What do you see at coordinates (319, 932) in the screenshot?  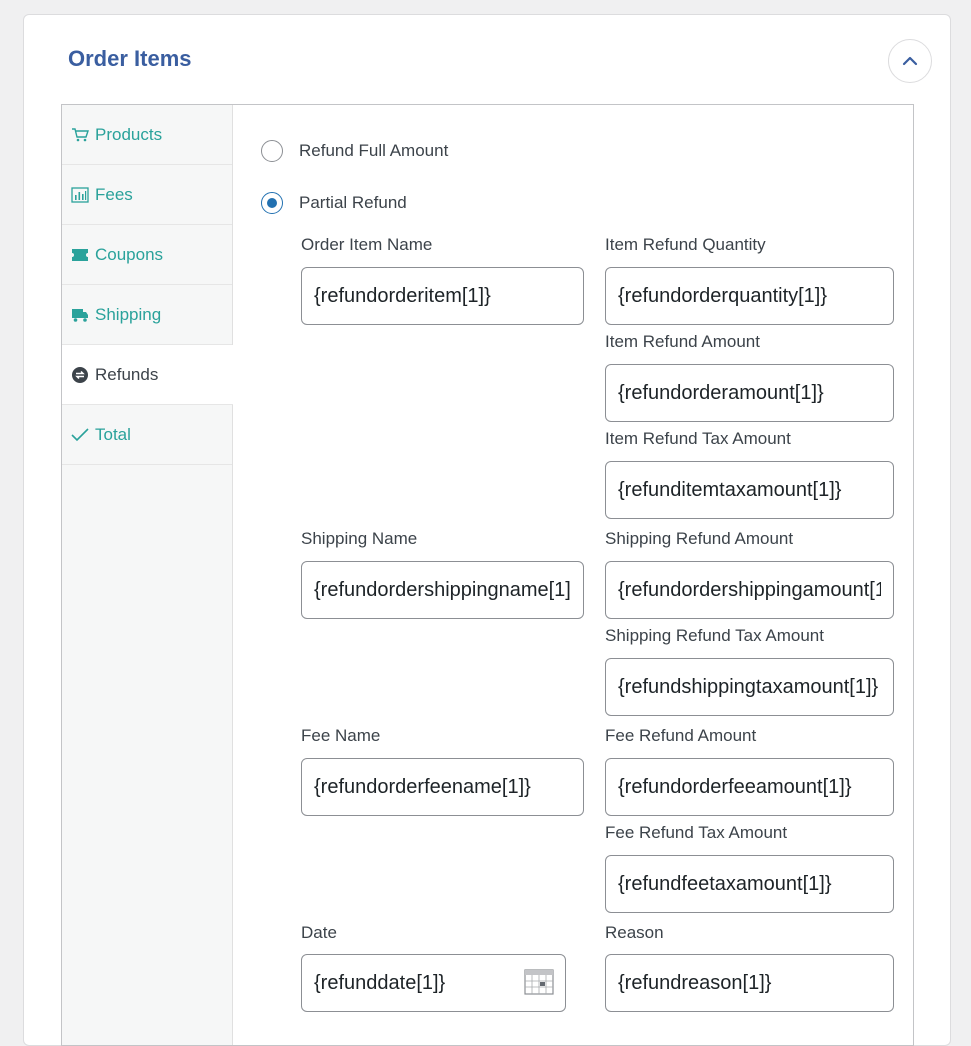 I see `date-label: Date` at bounding box center [319, 932].